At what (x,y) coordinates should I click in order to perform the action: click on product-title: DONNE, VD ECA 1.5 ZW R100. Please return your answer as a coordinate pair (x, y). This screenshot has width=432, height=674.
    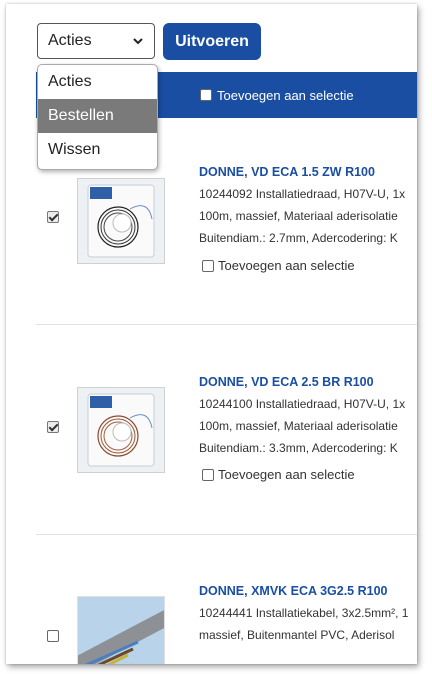
    Looking at the image, I should click on (287, 172).